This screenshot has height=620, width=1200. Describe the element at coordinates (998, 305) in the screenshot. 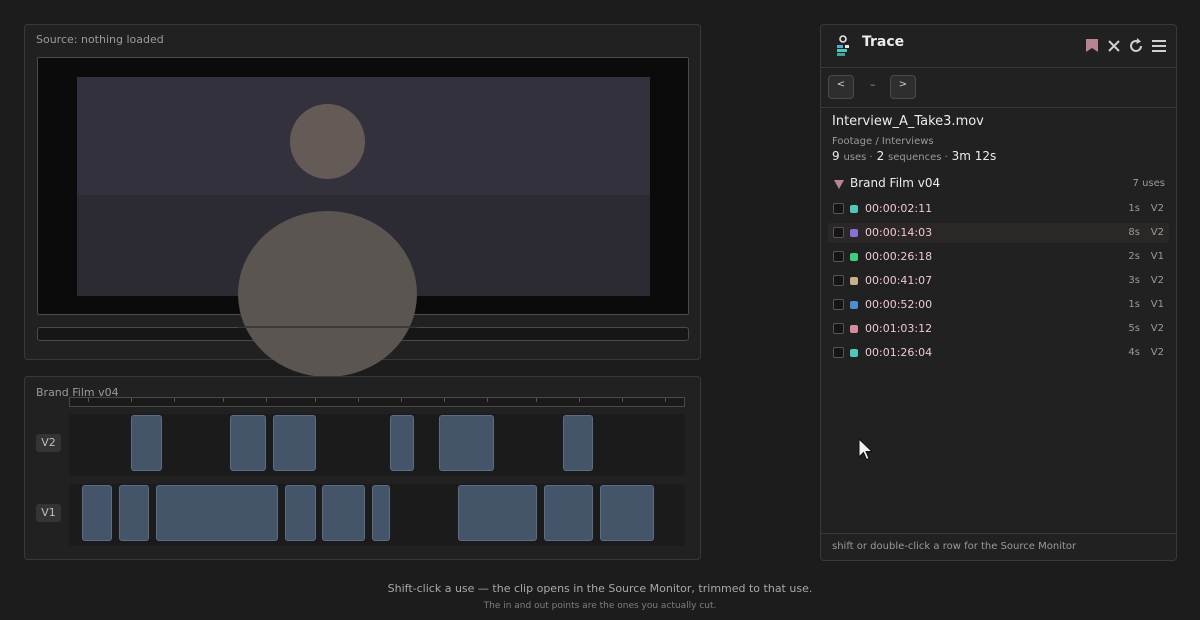

I see `use-row: 00:00:52:00 1s V1` at that location.